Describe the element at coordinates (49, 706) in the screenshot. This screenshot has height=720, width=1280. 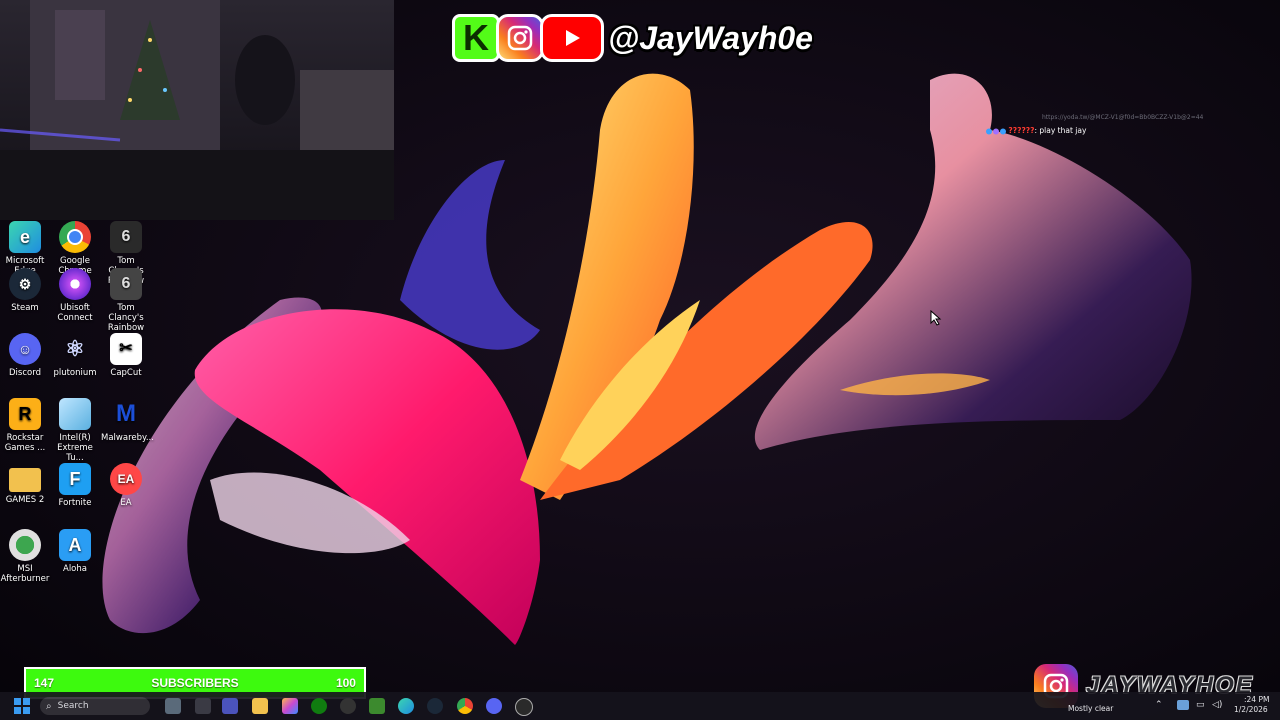
I see `search-icon: ⌕` at that location.